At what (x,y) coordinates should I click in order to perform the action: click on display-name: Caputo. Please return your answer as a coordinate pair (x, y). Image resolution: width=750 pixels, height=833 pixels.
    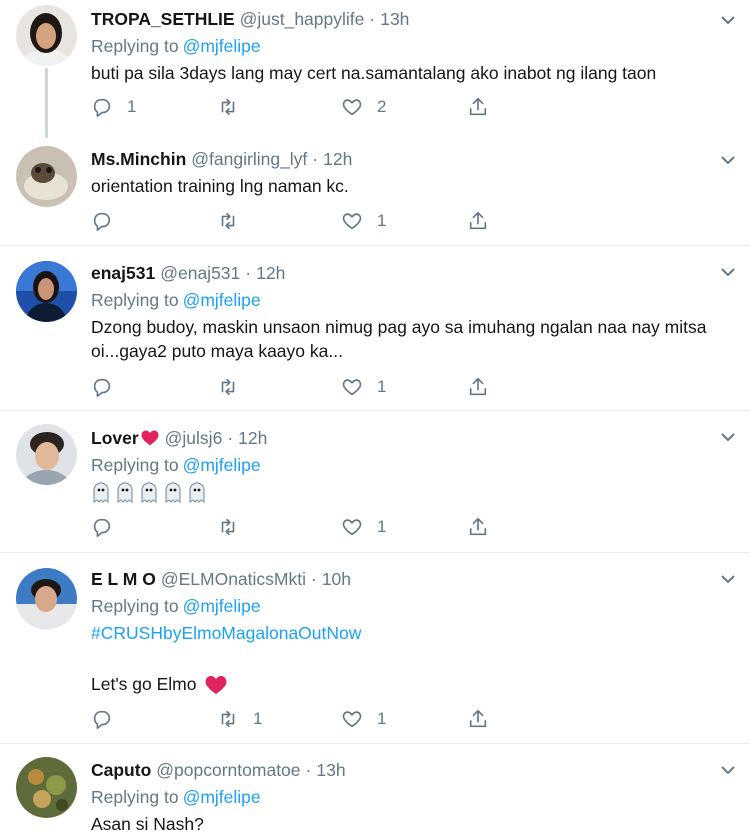
    Looking at the image, I should click on (121, 770).